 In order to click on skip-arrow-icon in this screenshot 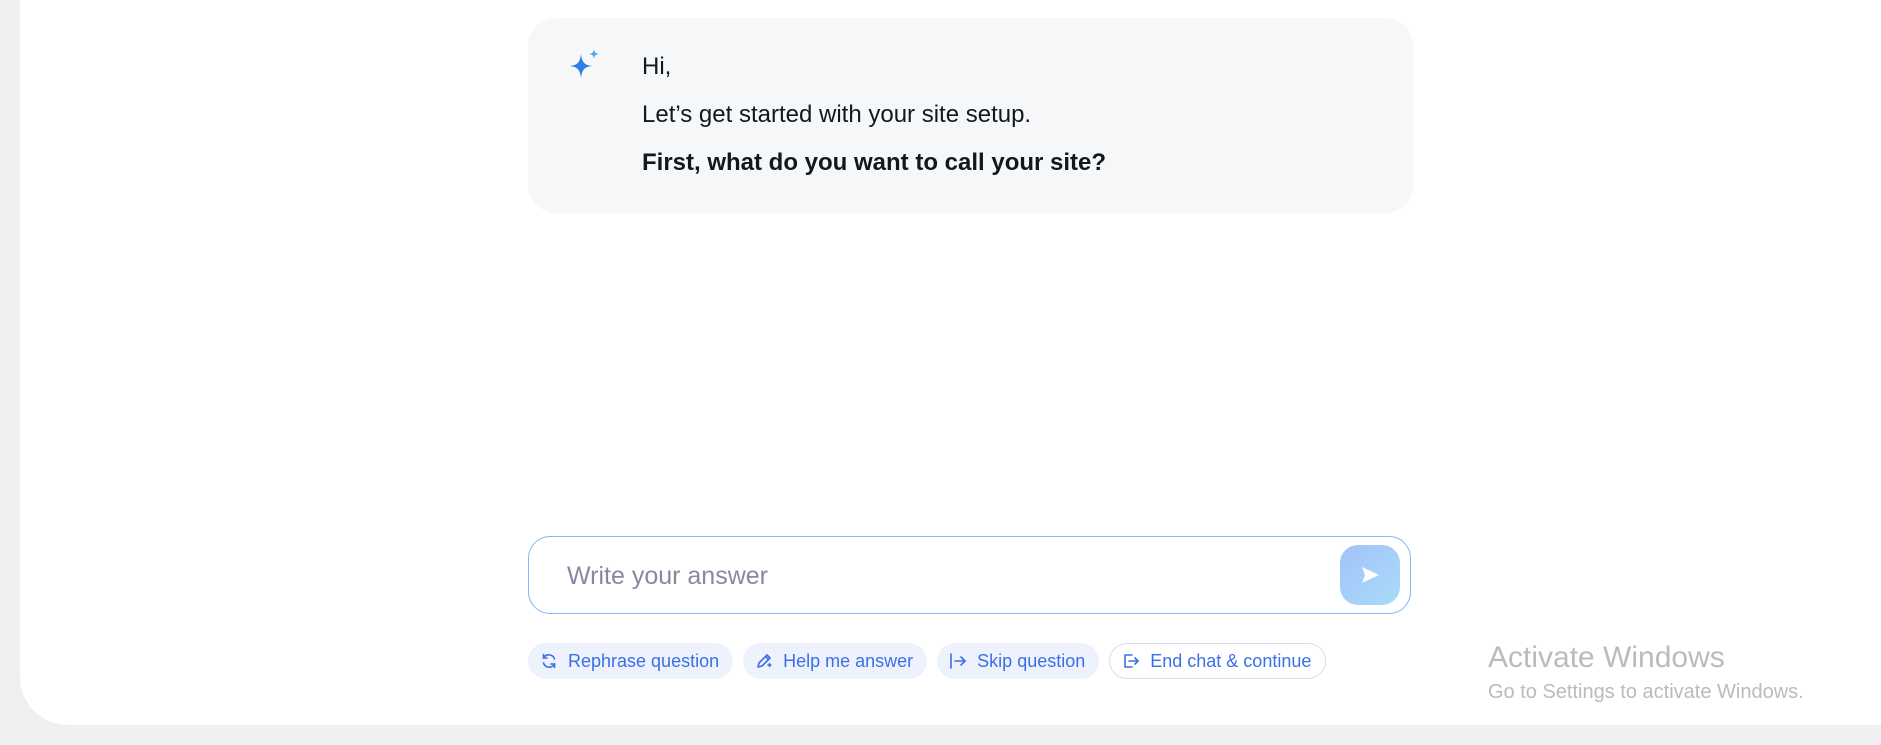, I will do `click(958, 661)`.